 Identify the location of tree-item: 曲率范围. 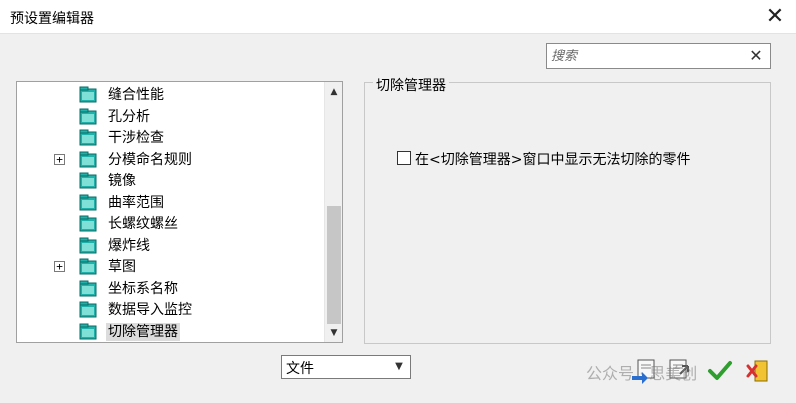
(170, 203).